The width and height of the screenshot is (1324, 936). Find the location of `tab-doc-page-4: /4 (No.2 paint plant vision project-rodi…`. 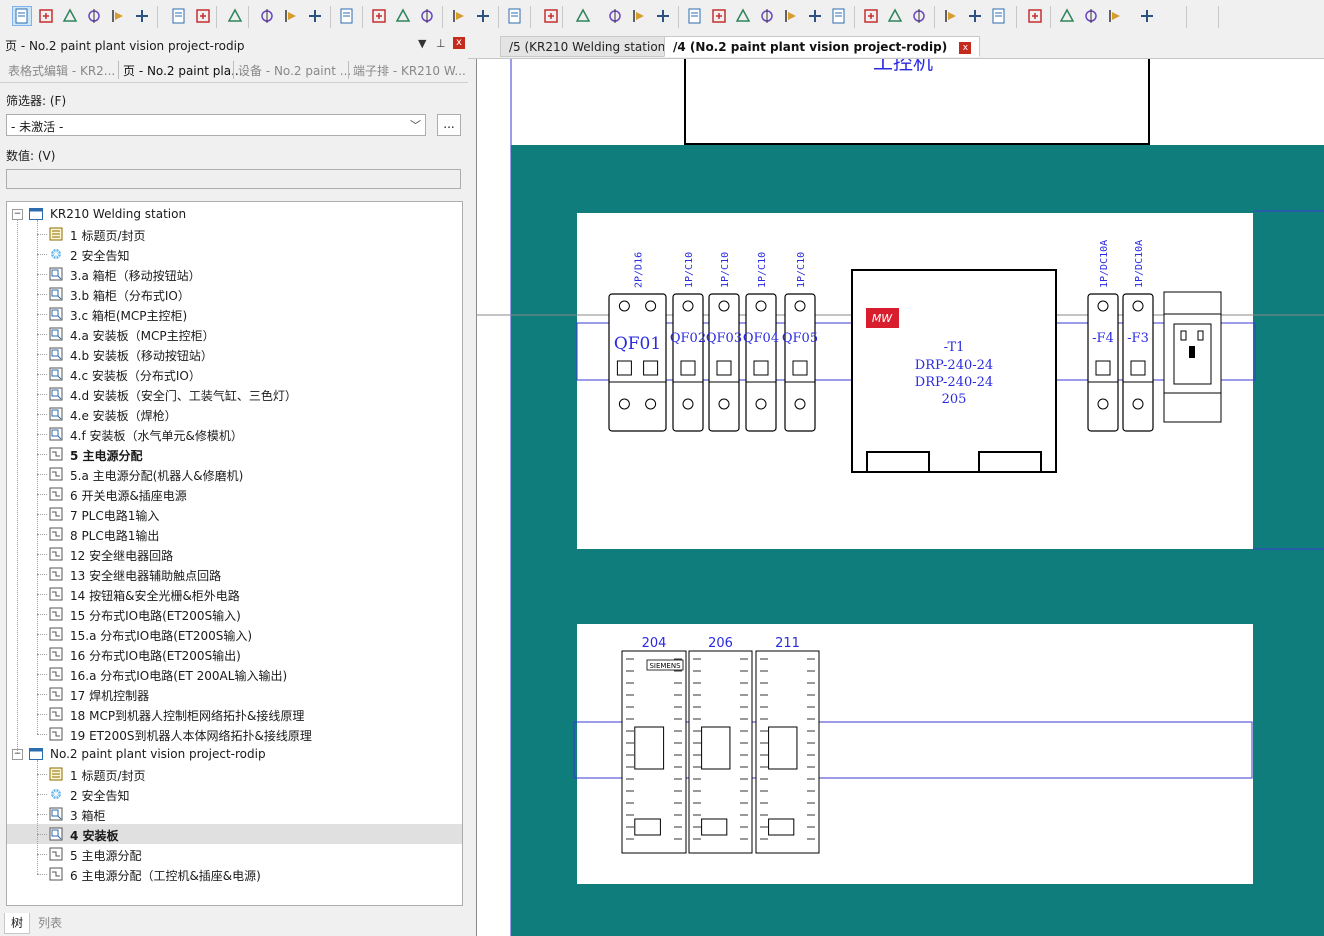

tab-doc-page-4: /4 (No.2 paint plant vision project-rodi… is located at coordinates (822, 46).